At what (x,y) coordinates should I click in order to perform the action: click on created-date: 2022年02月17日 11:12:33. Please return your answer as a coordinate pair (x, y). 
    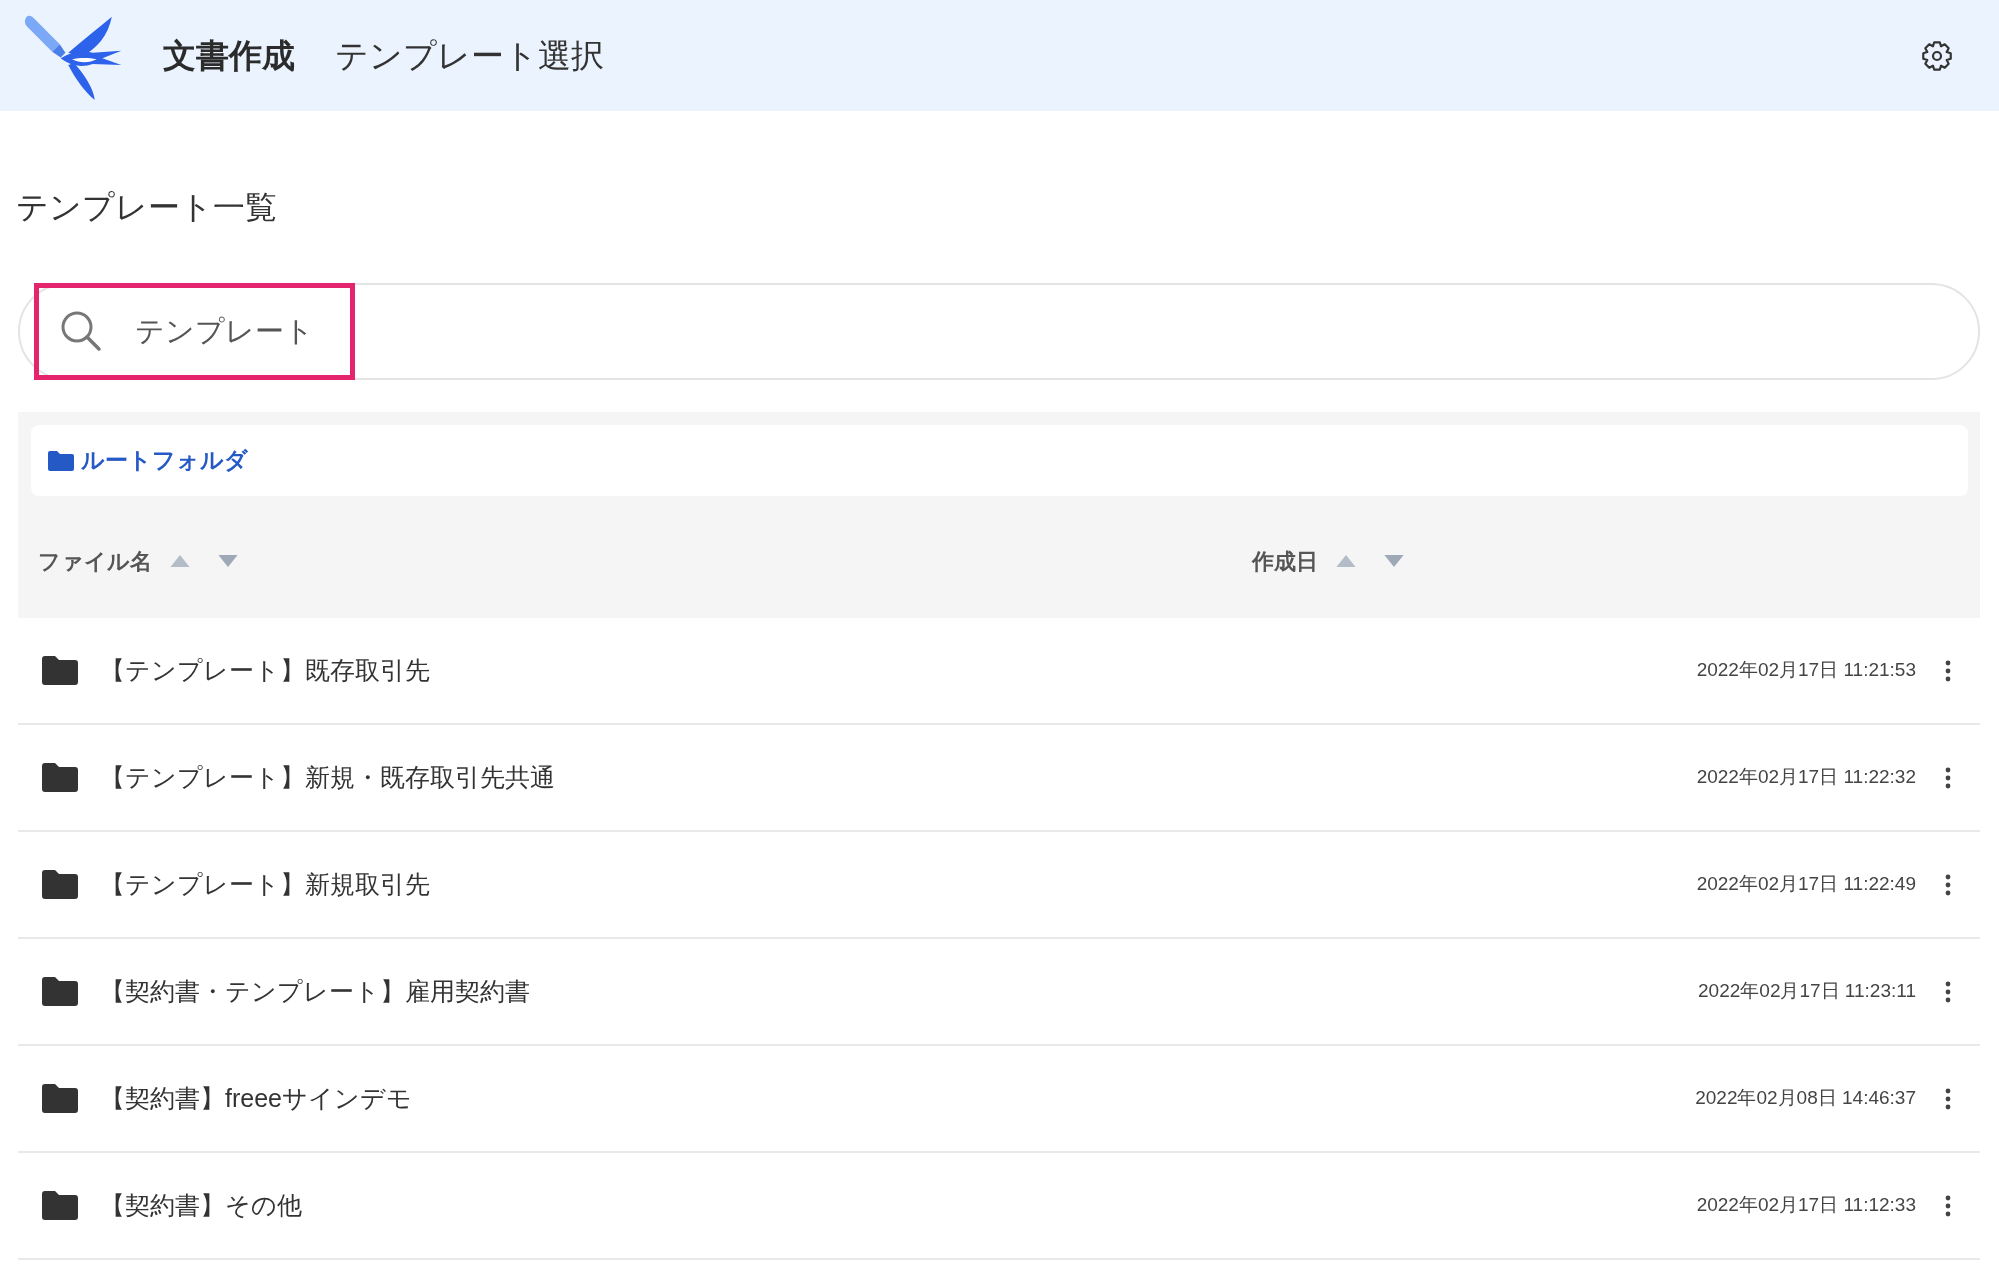
    Looking at the image, I should click on (1806, 1205).